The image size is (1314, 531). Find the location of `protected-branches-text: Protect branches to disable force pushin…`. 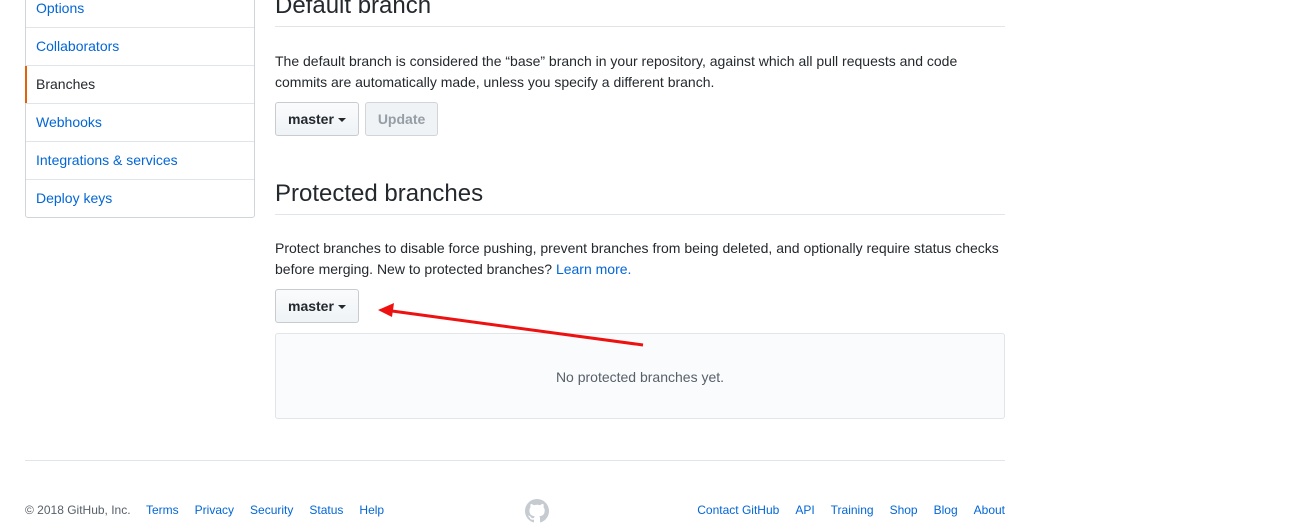

protected-branches-text: Protect branches to disable force pushin… is located at coordinates (637, 258).